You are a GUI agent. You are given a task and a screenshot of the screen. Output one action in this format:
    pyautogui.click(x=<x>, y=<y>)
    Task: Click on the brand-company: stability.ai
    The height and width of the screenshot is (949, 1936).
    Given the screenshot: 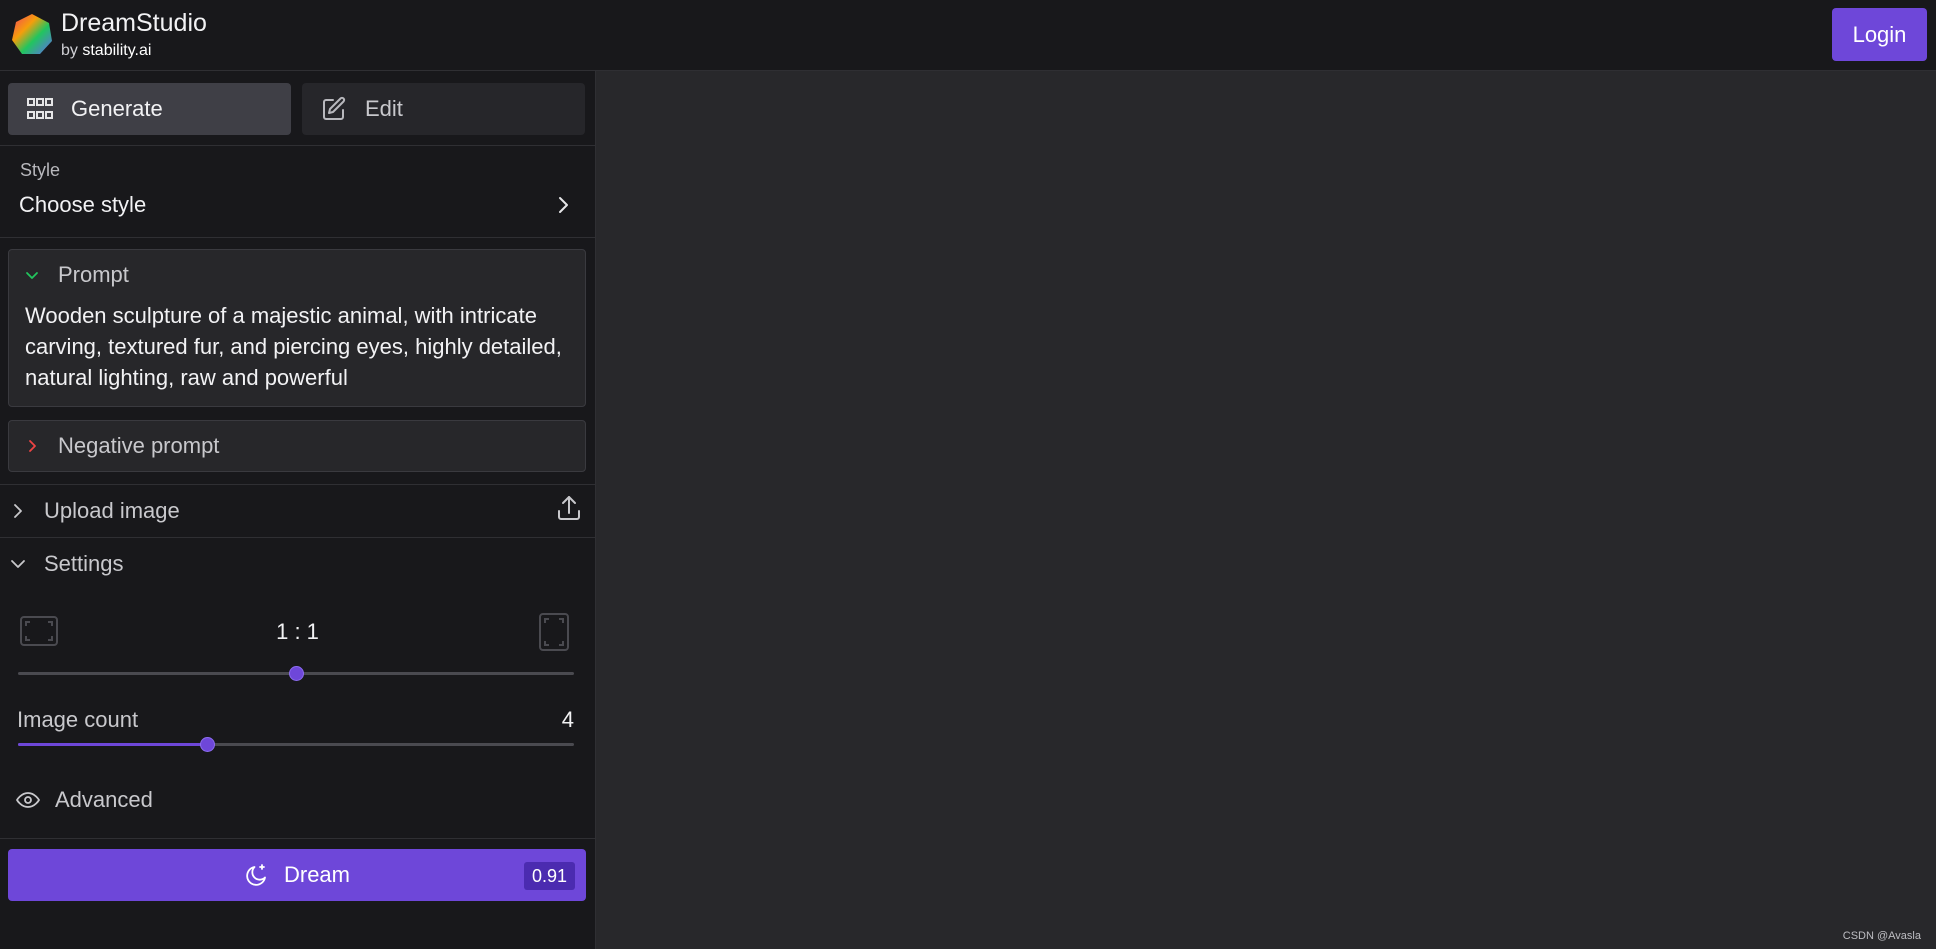 What is the action you would take?
    pyautogui.click(x=117, y=50)
    